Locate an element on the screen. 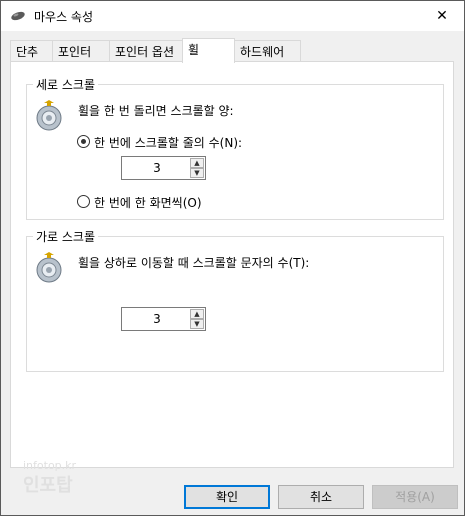  lines-spin-buttons: ▲ ▼ is located at coordinates (197, 168).